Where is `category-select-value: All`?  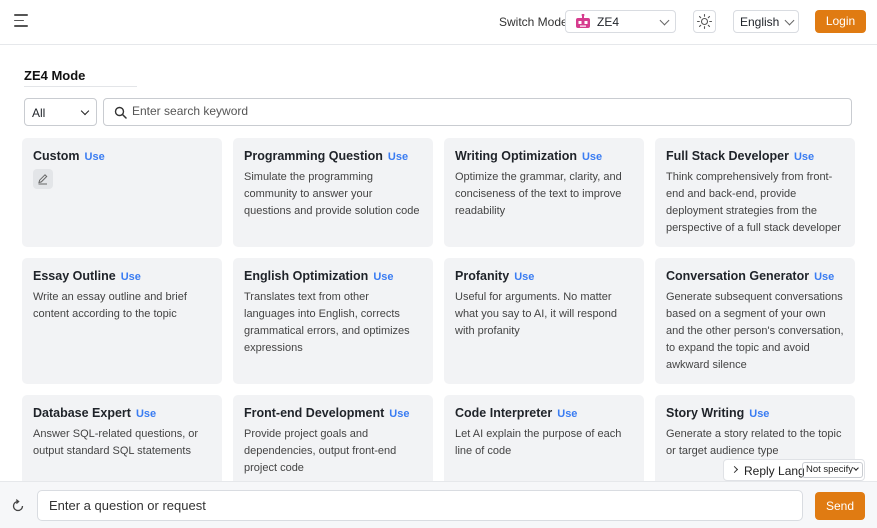 category-select-value: All is located at coordinates (39, 113).